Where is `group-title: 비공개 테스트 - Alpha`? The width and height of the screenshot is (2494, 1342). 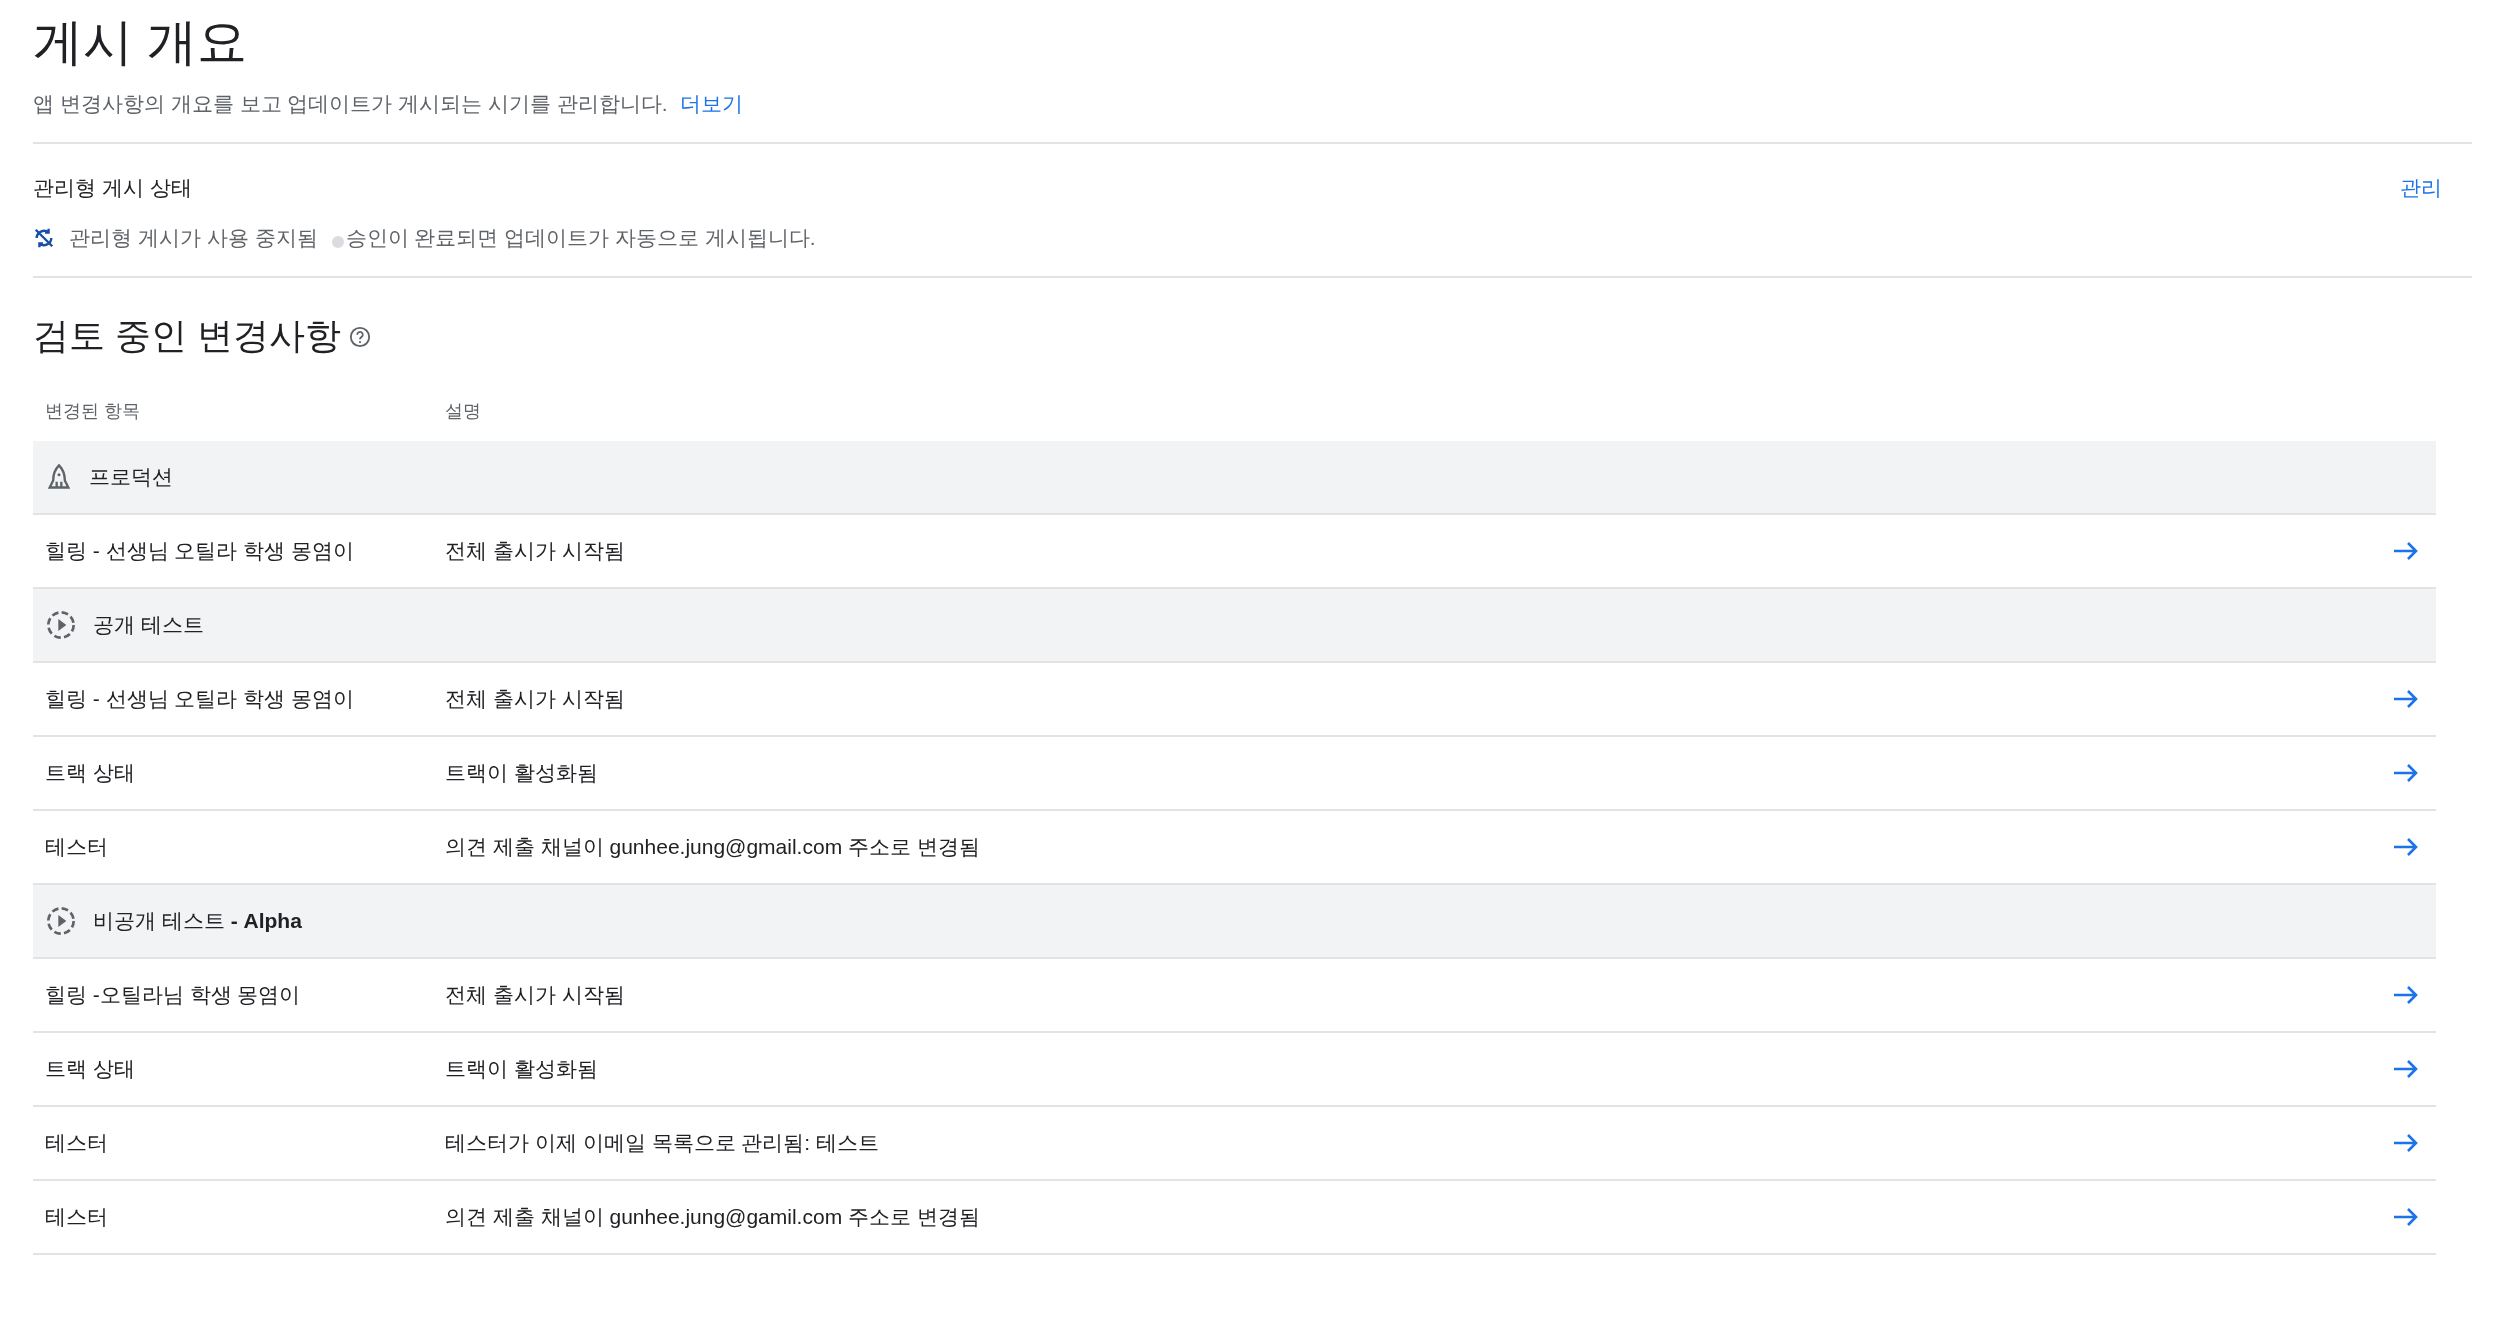
group-title: 비공개 테스트 - Alpha is located at coordinates (197, 921).